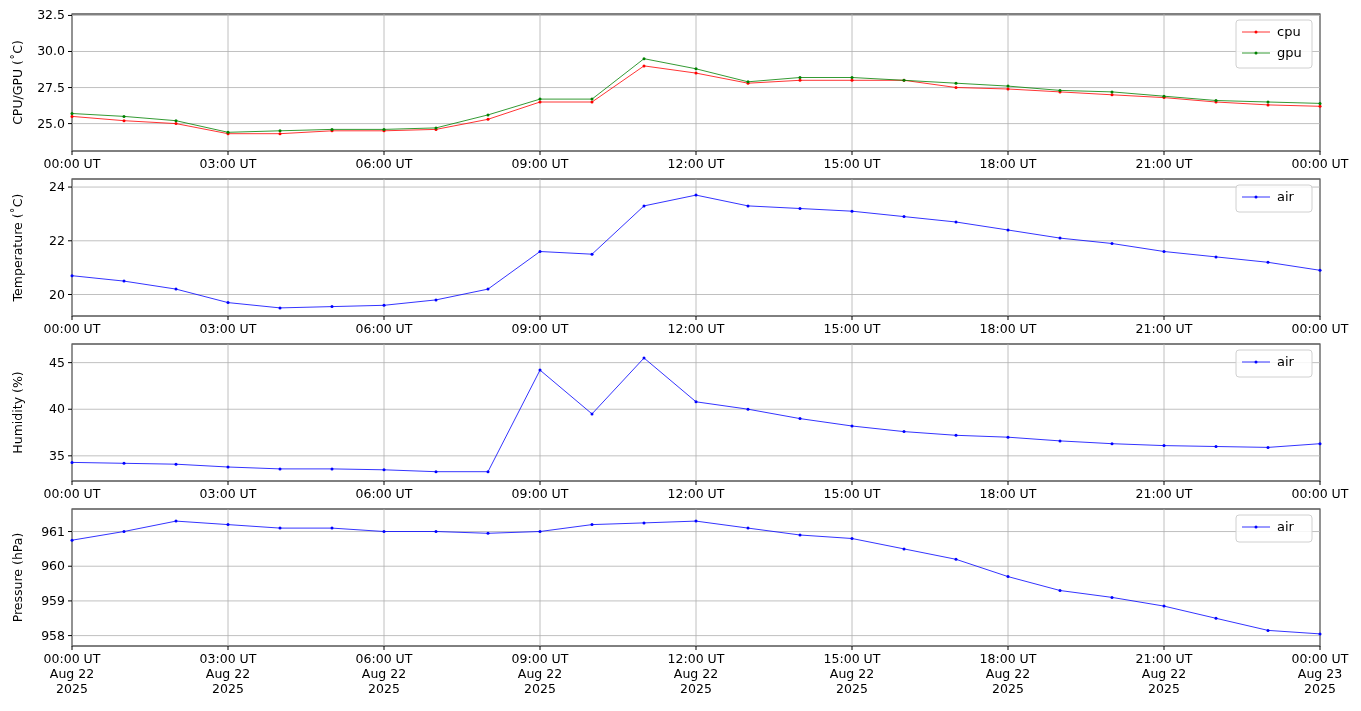  What do you see at coordinates (1289, 52) in the screenshot?
I see `legend-label: gpu` at bounding box center [1289, 52].